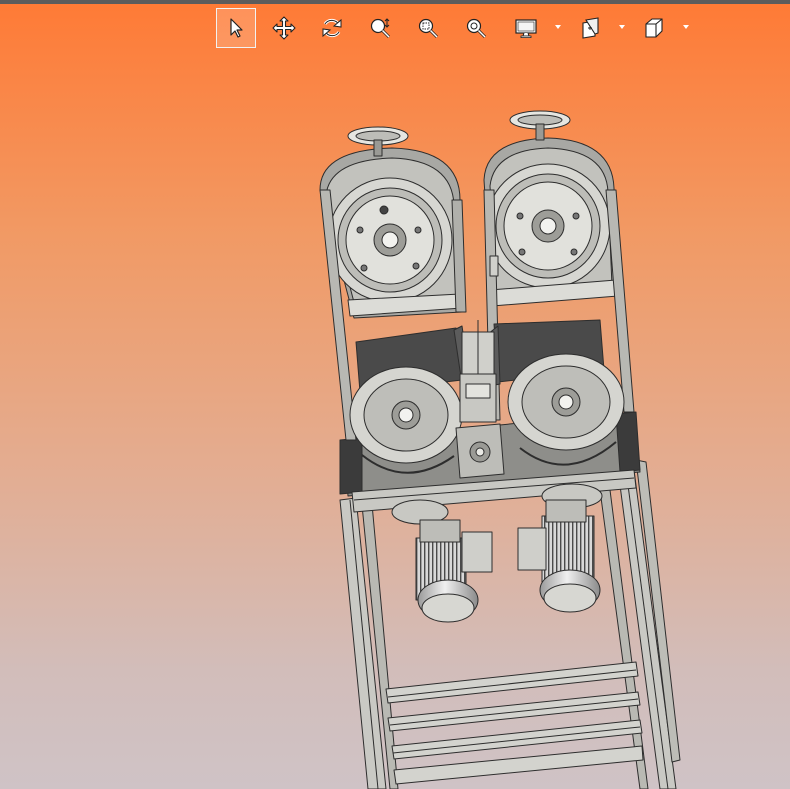  I want to click on view-orientation-dropdown-caret, so click(686, 27).